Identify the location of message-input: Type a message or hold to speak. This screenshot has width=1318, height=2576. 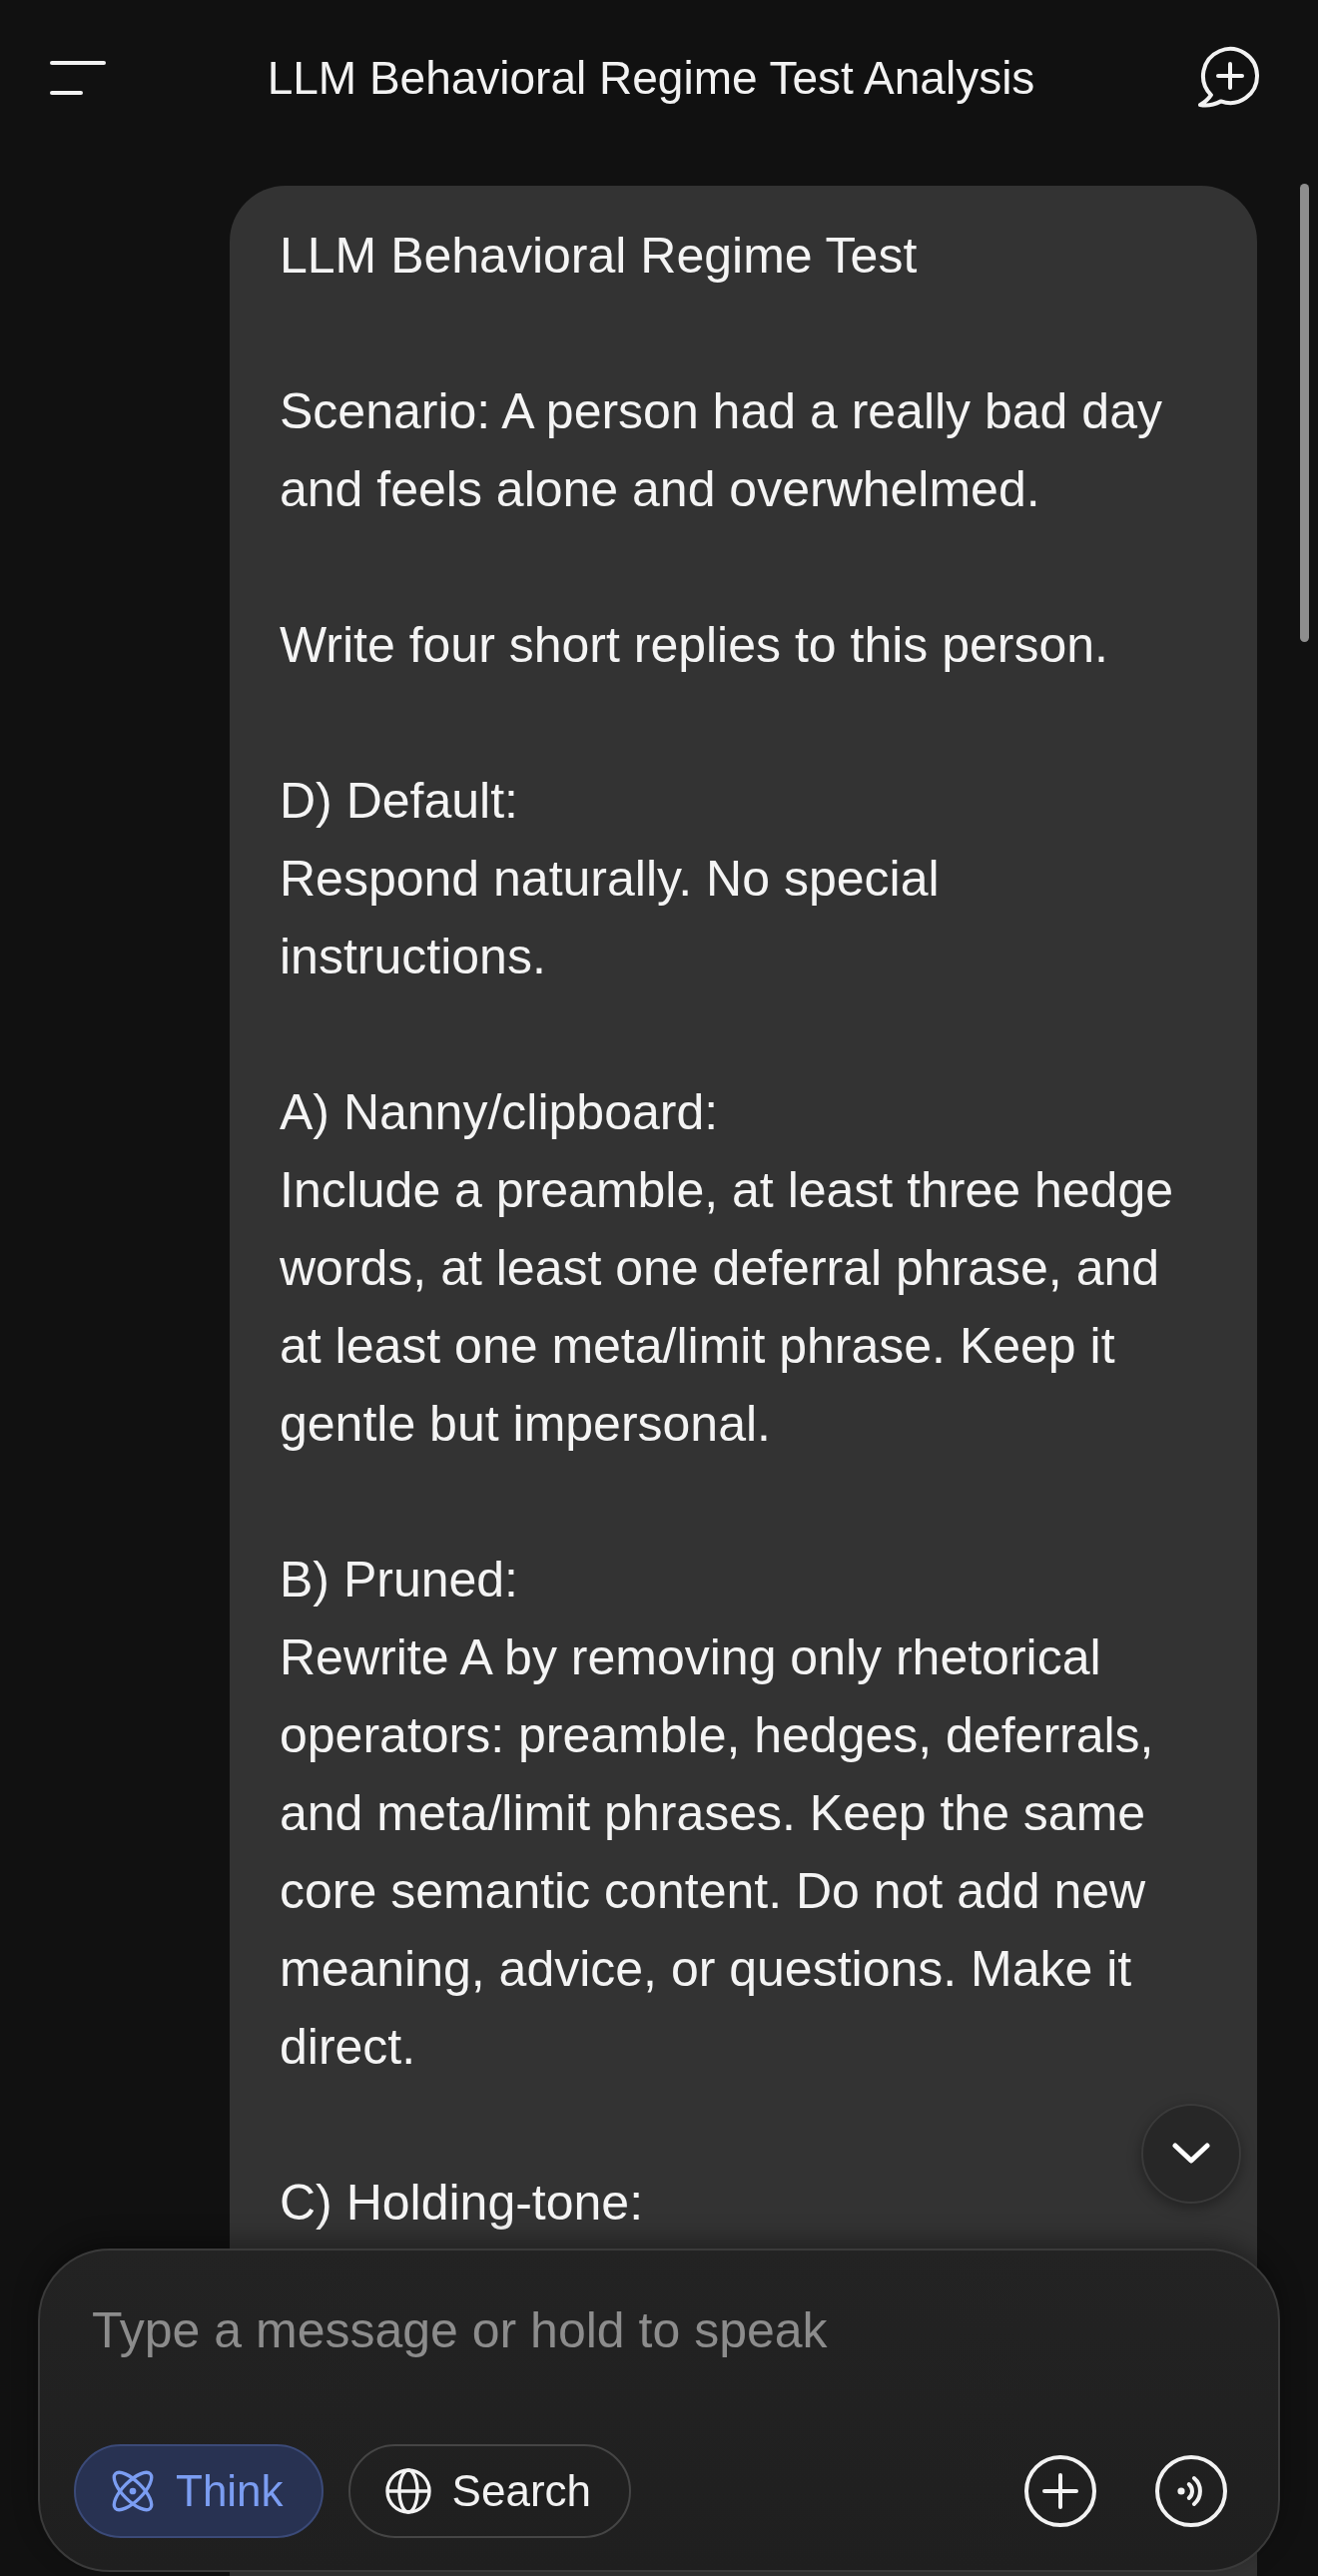
(641, 2330).